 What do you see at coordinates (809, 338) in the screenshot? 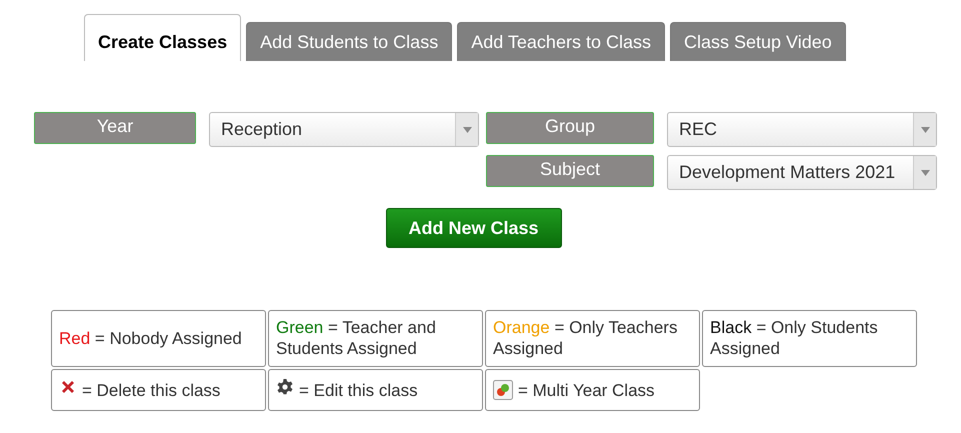
I see `legend-cell: Black = Only Students Assigned` at bounding box center [809, 338].